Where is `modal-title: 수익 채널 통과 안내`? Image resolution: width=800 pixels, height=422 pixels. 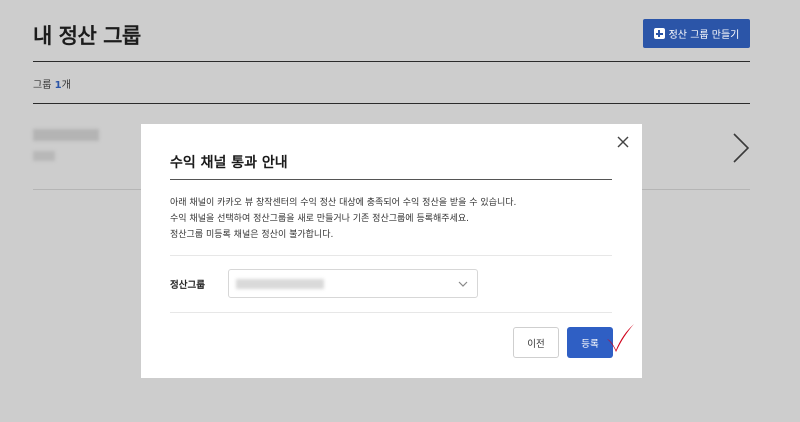
modal-title: 수익 채널 통과 안내 is located at coordinates (229, 163).